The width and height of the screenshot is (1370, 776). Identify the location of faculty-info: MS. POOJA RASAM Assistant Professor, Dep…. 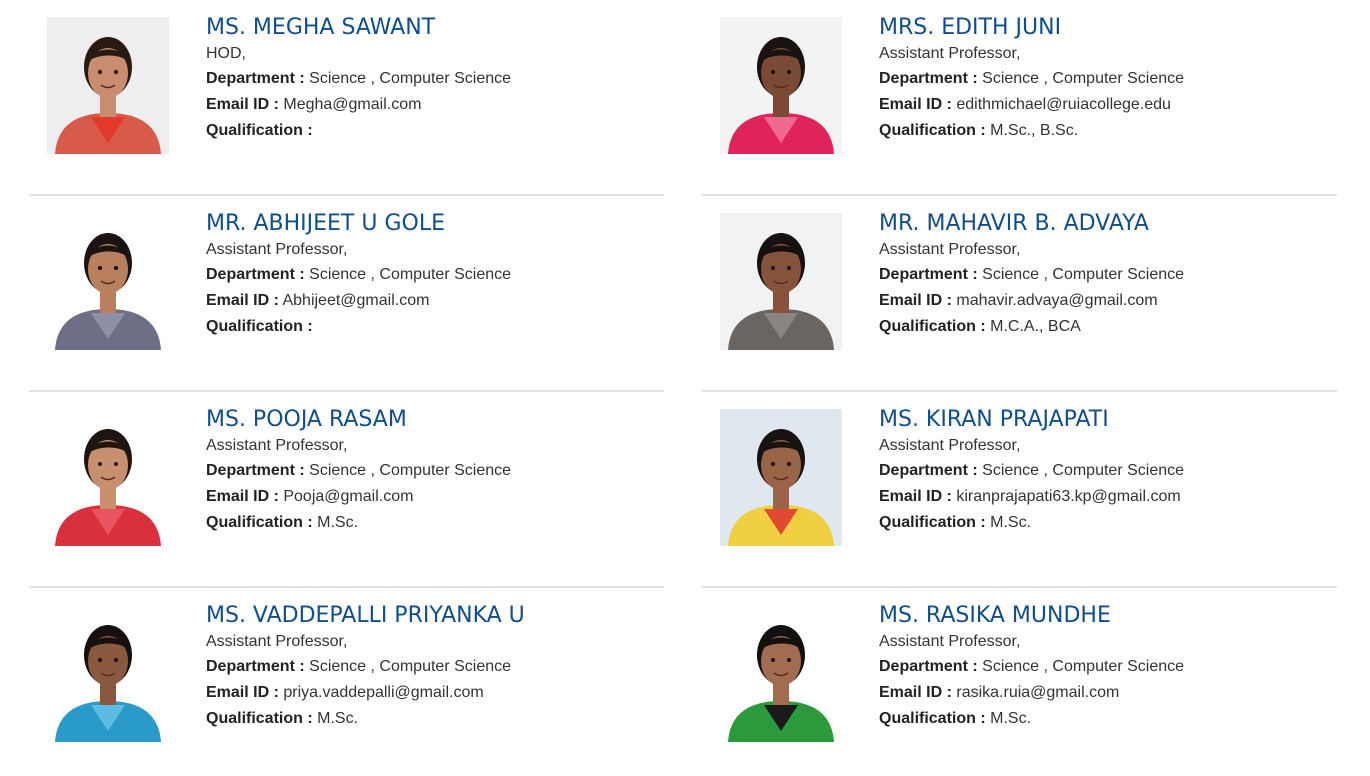
(426, 471).